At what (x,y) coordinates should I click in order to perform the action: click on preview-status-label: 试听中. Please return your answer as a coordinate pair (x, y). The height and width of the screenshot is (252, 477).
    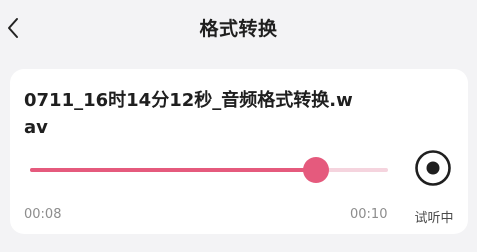
    Looking at the image, I should click on (434, 218).